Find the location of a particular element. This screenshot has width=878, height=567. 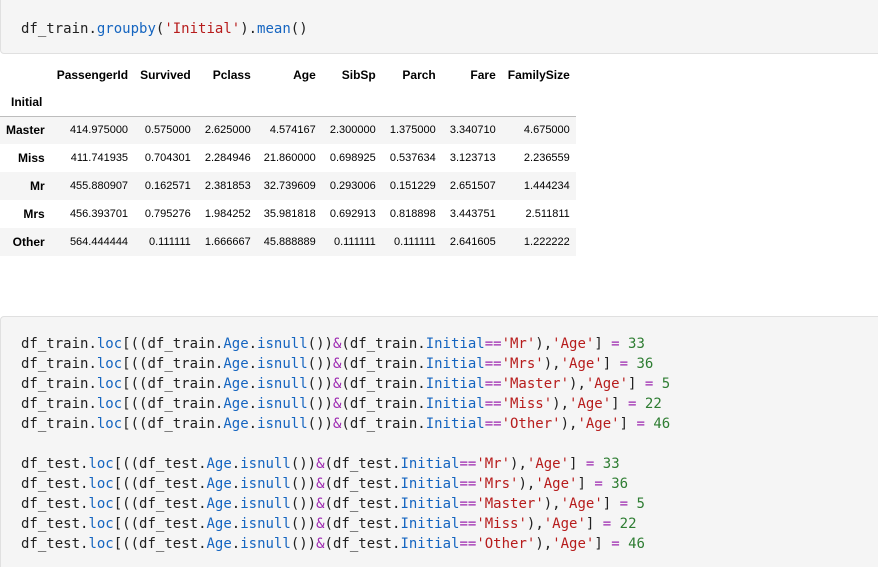

code-token: 36 is located at coordinates (645, 364).